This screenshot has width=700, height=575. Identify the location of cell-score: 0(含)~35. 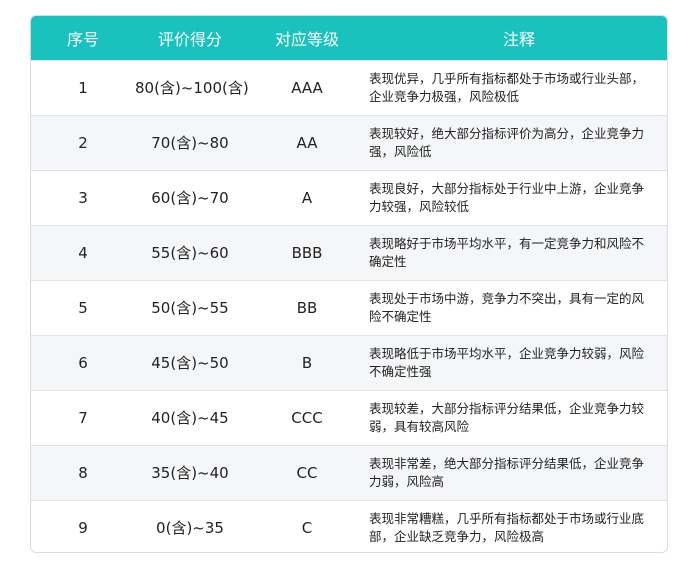
(190, 528).